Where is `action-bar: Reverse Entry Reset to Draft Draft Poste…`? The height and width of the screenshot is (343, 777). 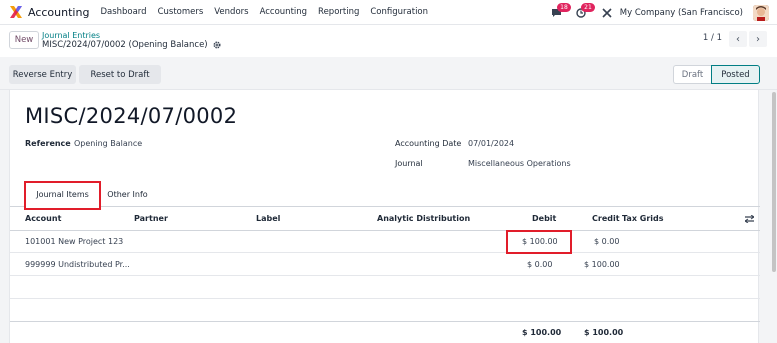
action-bar: Reverse Entry Reset to Draft Draft Poste… is located at coordinates (388, 73).